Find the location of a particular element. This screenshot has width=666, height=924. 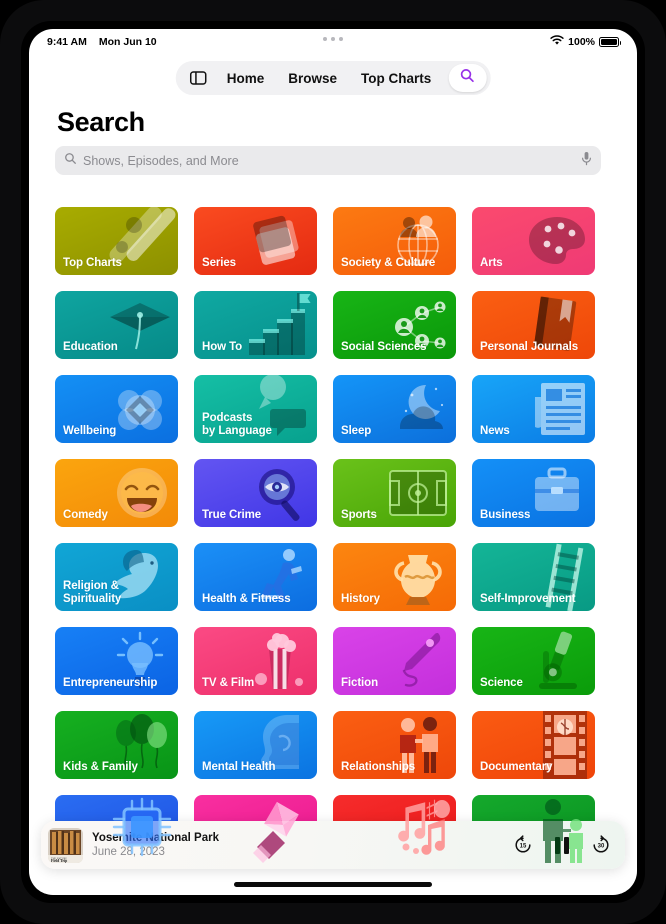

category-tile: News is located at coordinates (533, 409).